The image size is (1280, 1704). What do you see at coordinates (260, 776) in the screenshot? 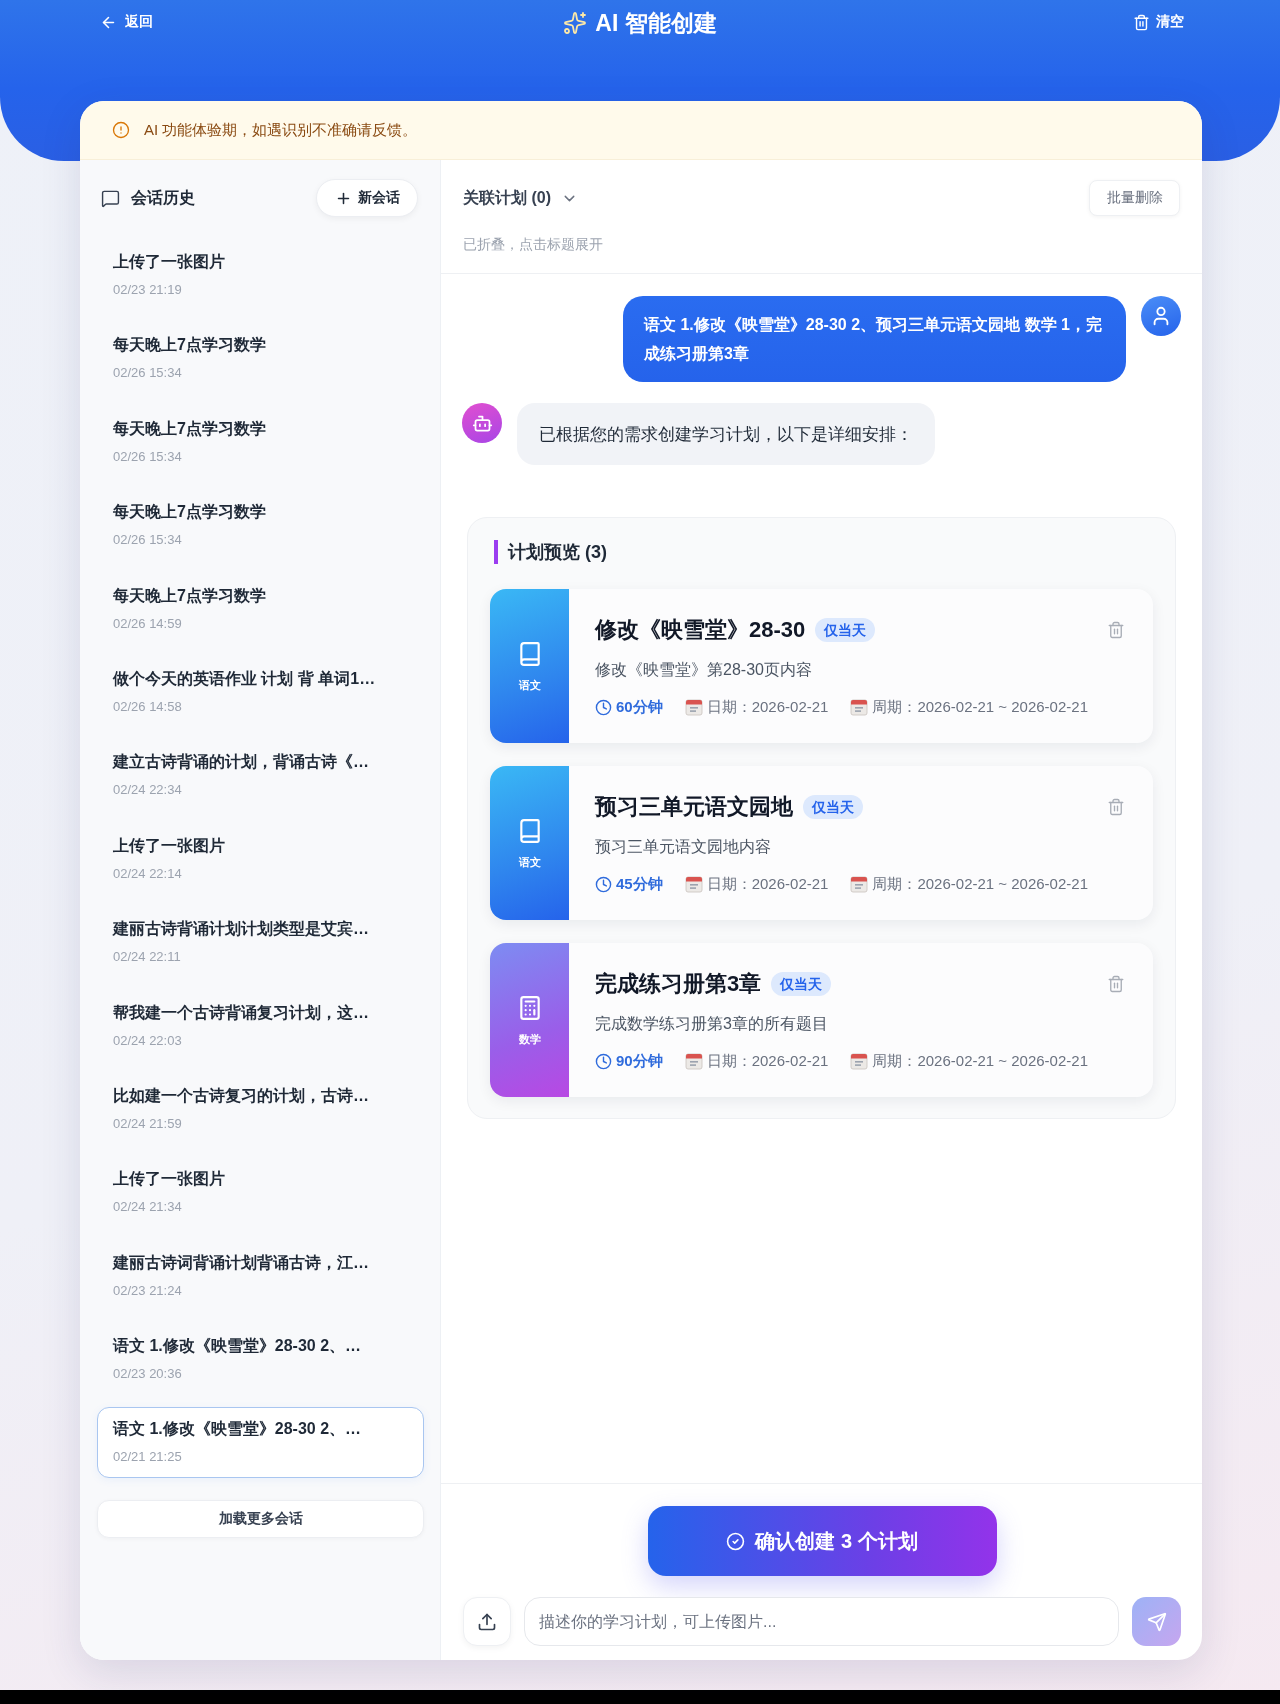
I see `history-item: 建立古诗背诵的计划，背诵古诗《… 02/24 22:34` at bounding box center [260, 776].